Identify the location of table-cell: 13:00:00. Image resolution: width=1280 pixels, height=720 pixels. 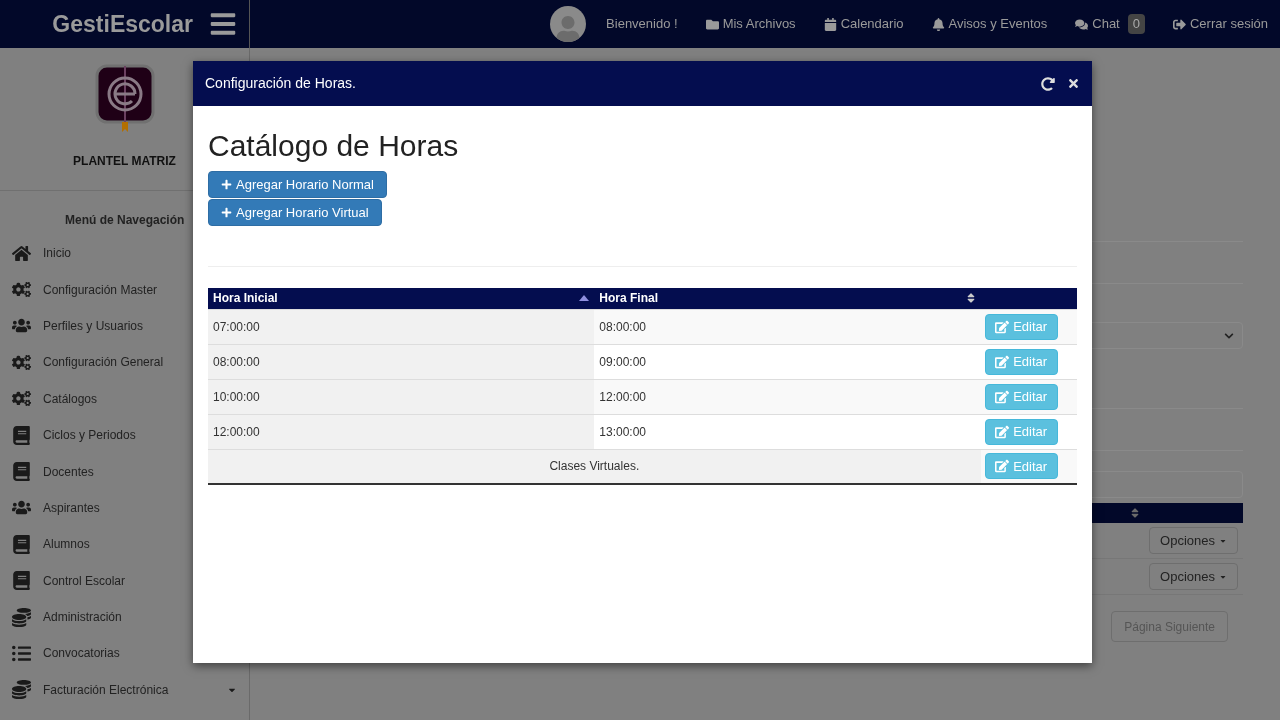
(787, 431).